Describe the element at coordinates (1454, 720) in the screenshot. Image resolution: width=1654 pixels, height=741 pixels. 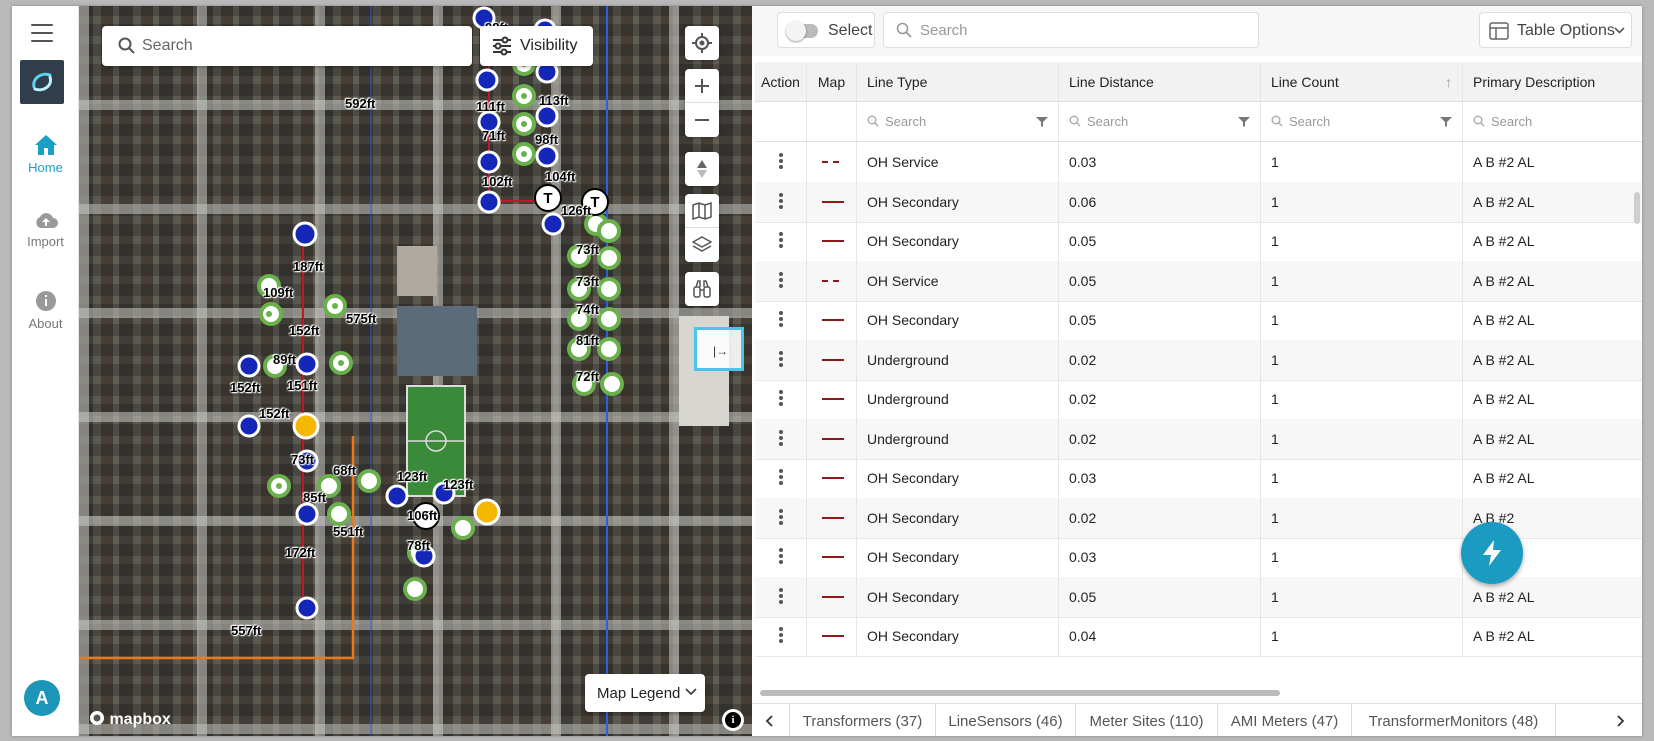
I see `tab-transformermonitors: TransformerMonitors (48)` at that location.